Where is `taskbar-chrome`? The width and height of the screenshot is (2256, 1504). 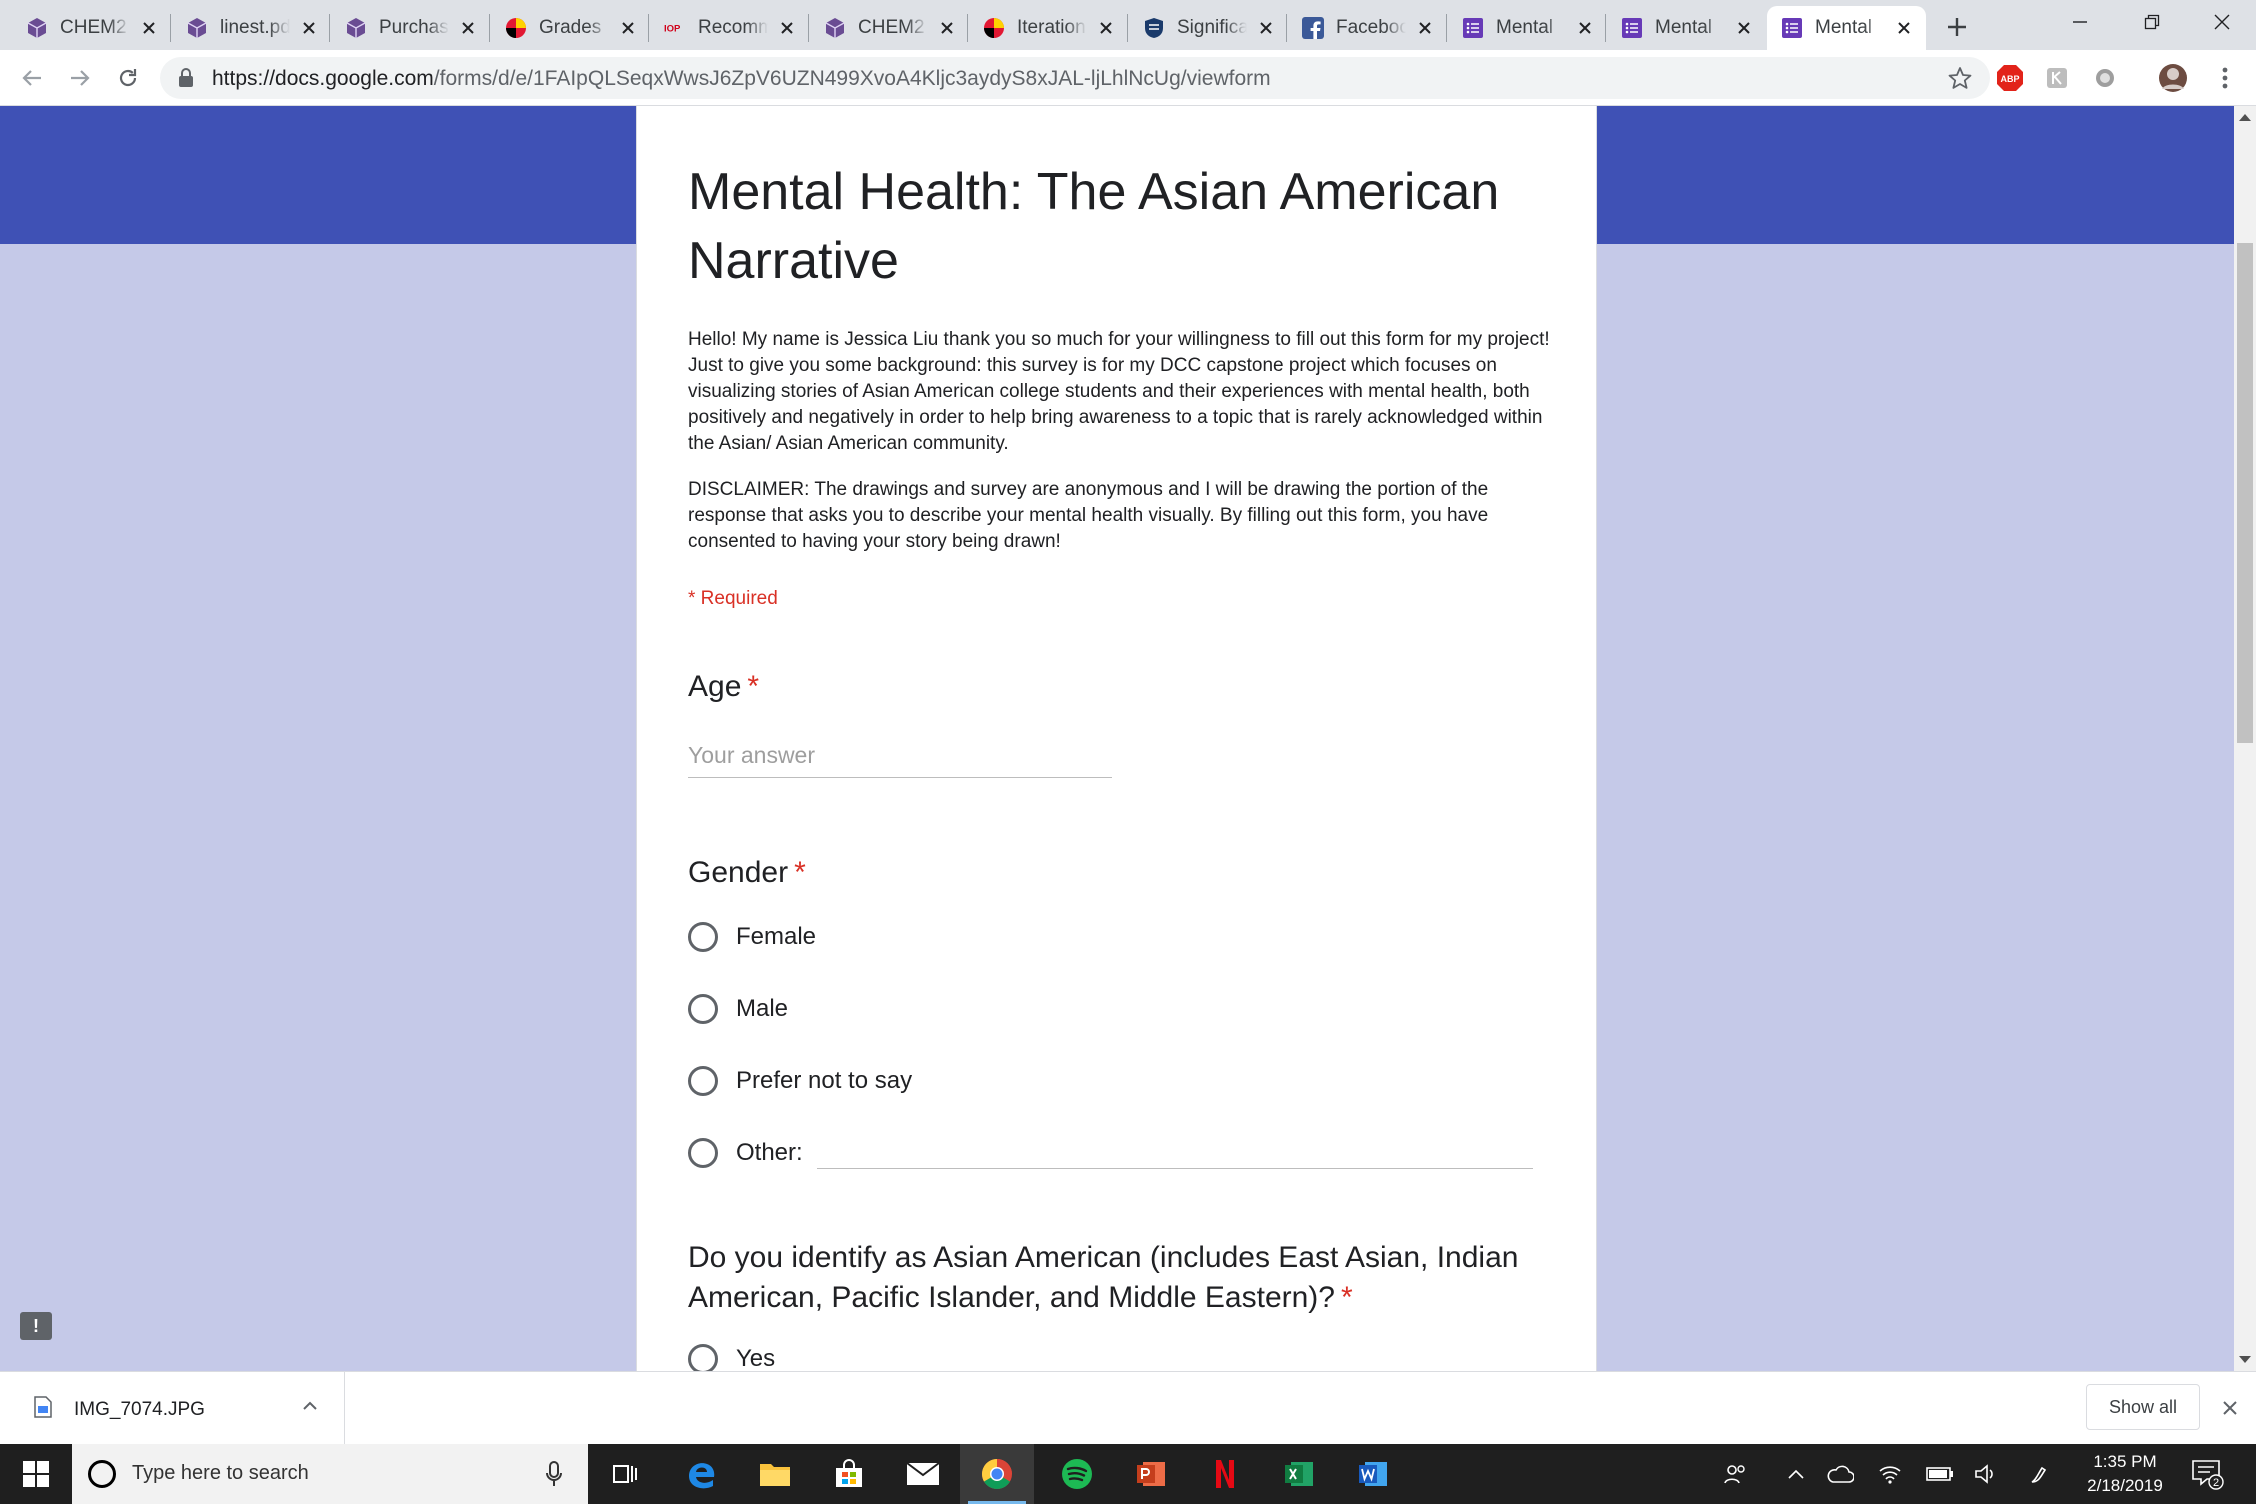
taskbar-chrome is located at coordinates (997, 1474).